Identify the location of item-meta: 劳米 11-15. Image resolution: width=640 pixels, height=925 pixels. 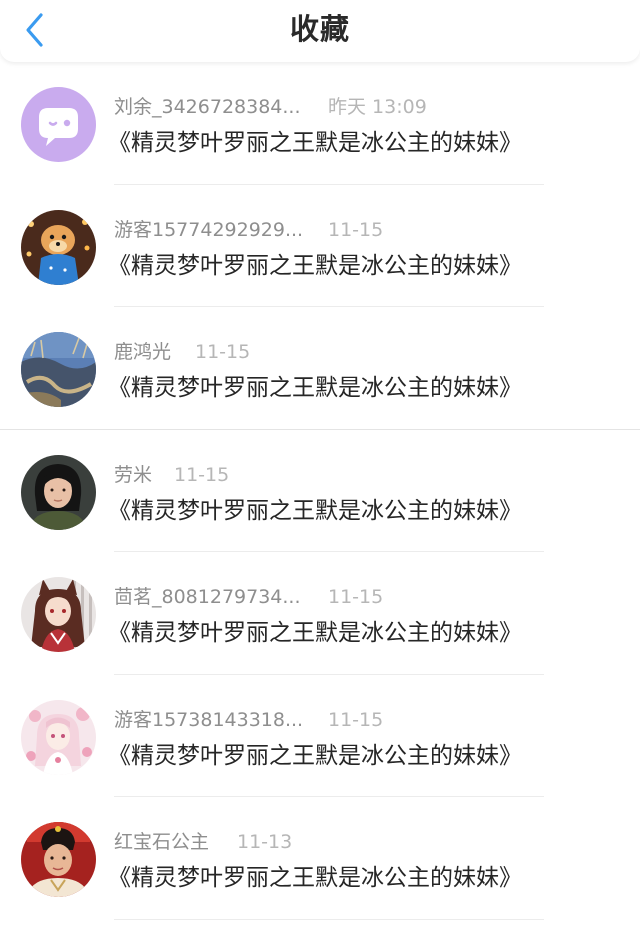
(171, 475).